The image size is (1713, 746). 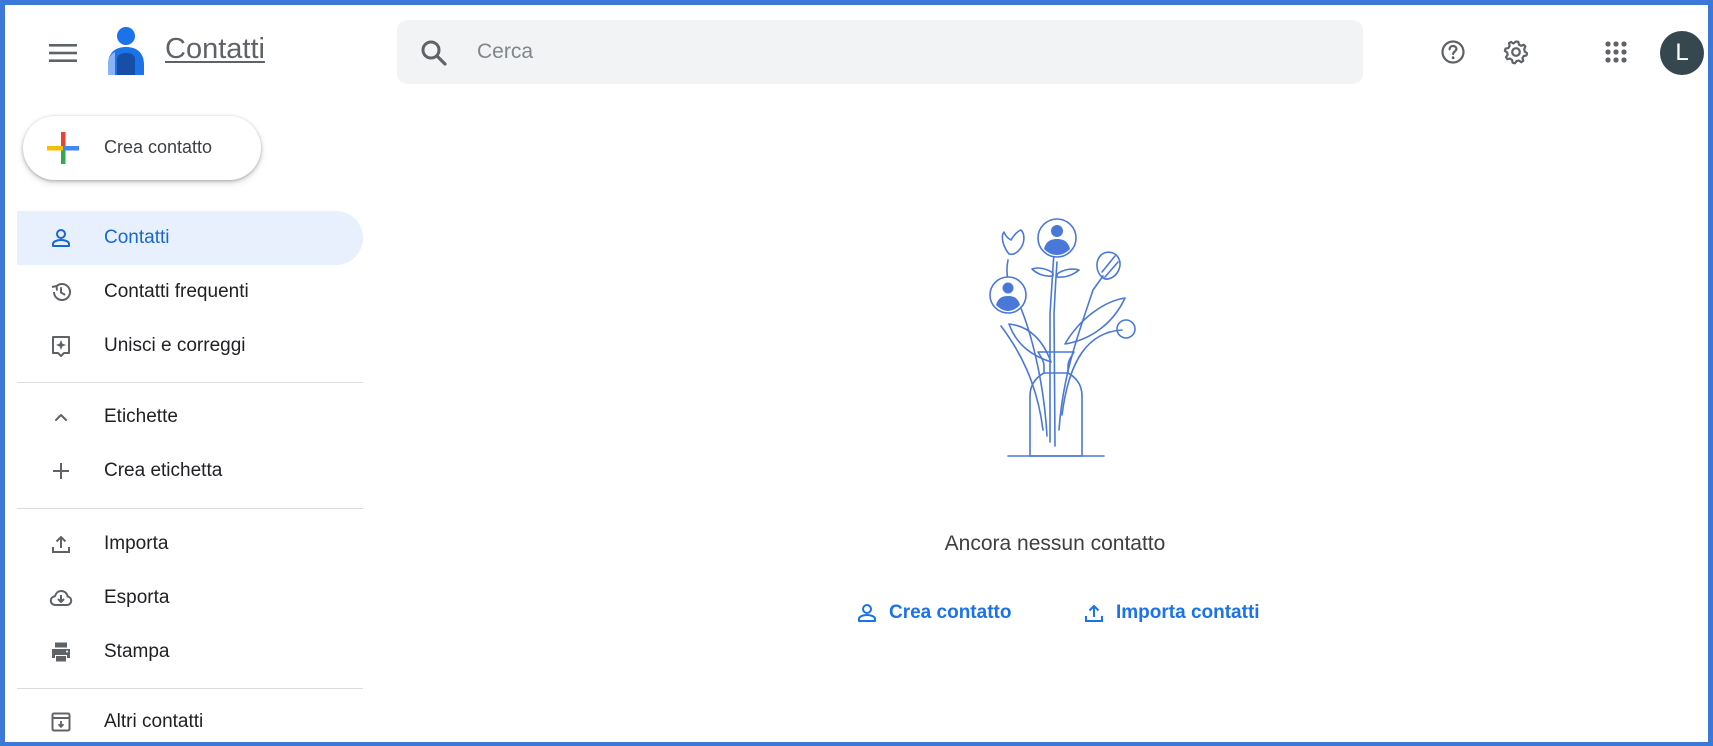 What do you see at coordinates (61, 292) in the screenshot?
I see `history-icon` at bounding box center [61, 292].